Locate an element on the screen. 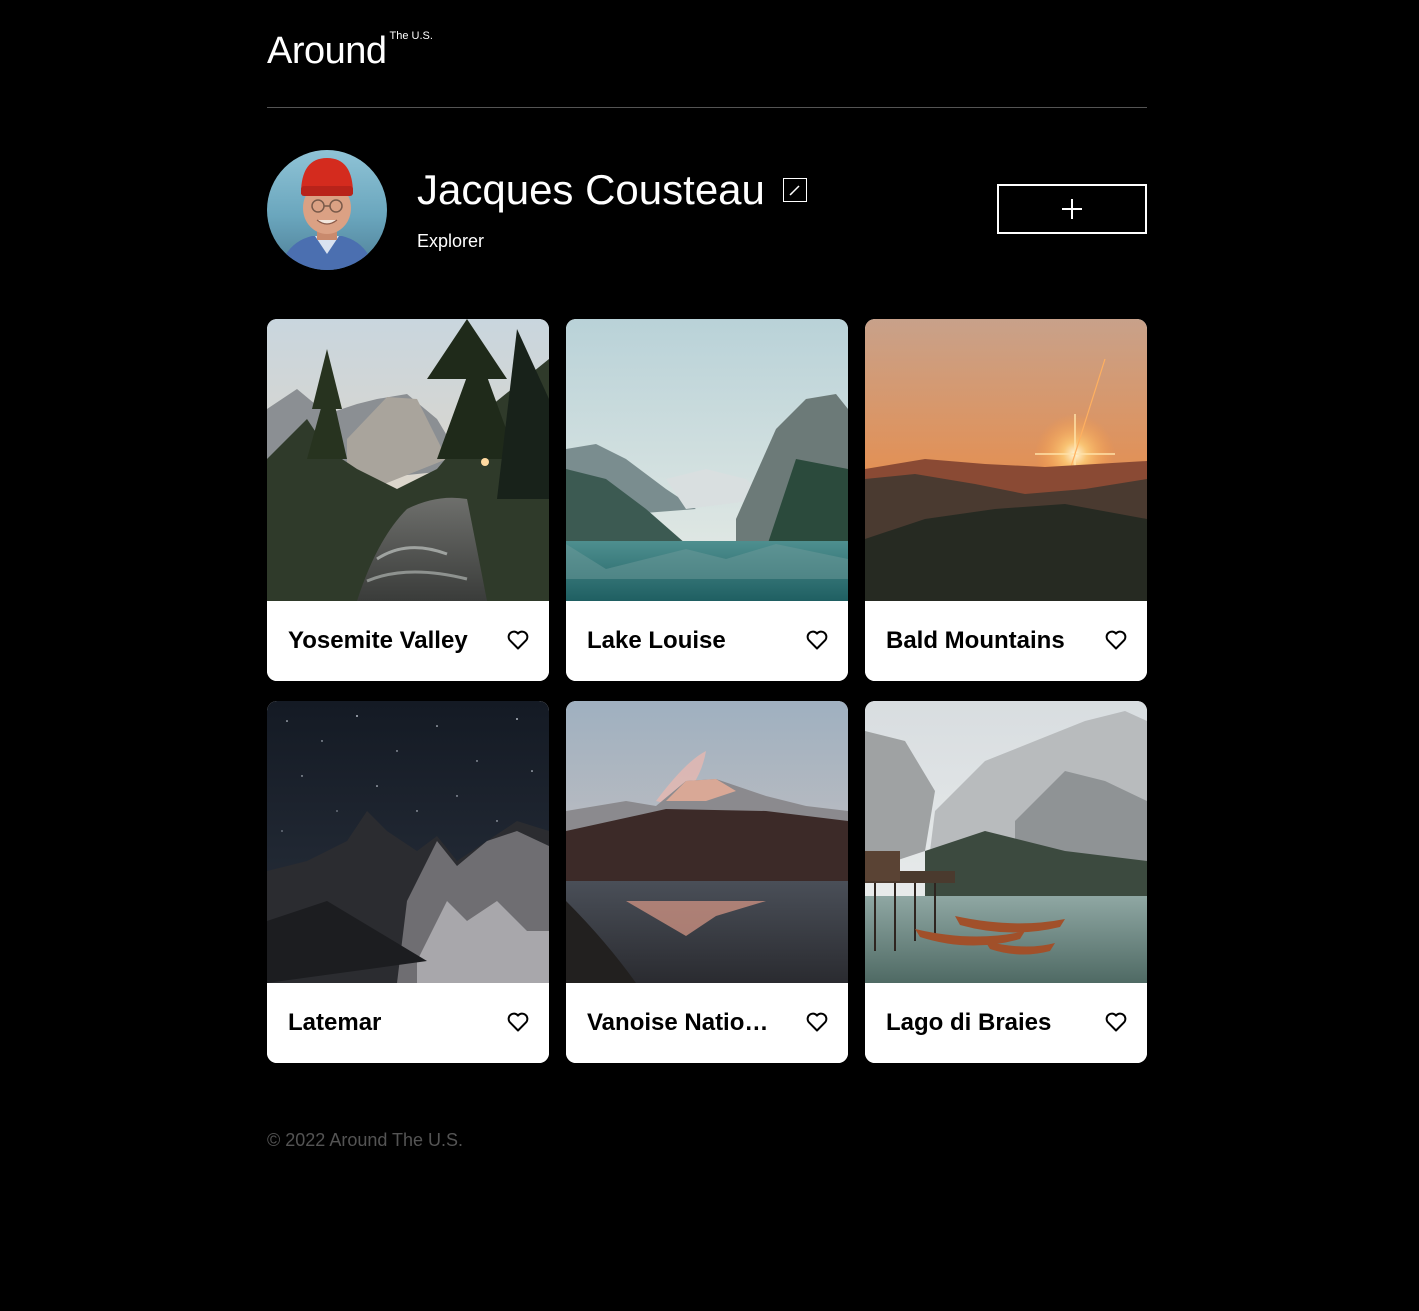  card-title: Yosemite Valley is located at coordinates (378, 640).